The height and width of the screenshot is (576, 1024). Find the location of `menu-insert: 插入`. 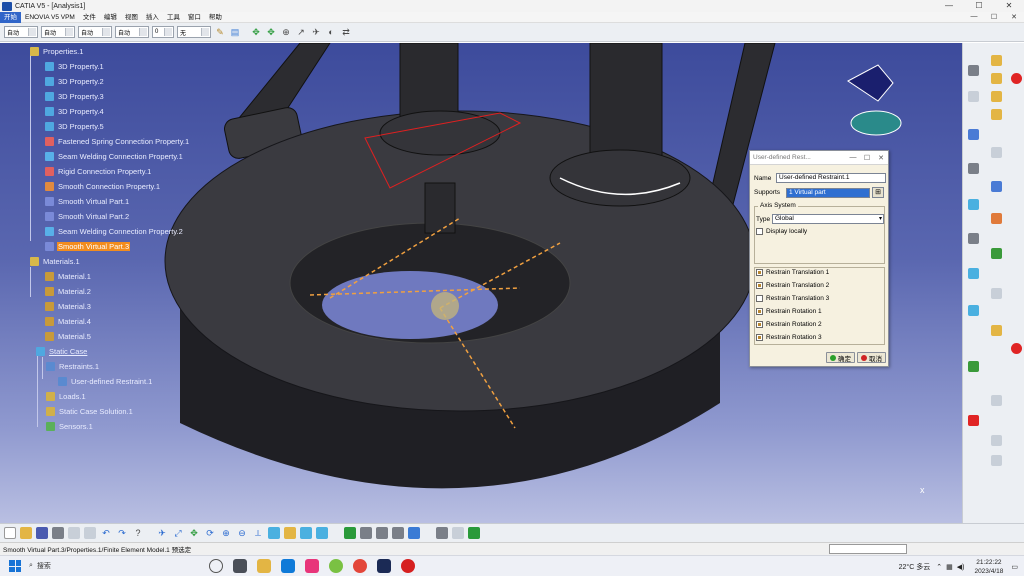

menu-insert: 插入 is located at coordinates (152, 17).